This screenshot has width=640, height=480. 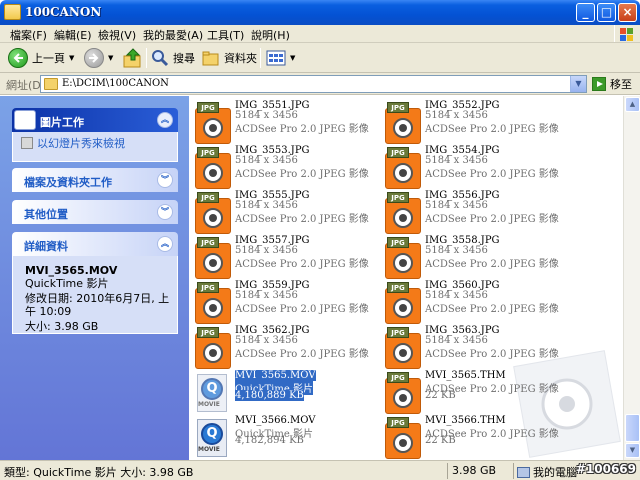 I want to click on status-location: 我的電腦, so click(x=547, y=472).